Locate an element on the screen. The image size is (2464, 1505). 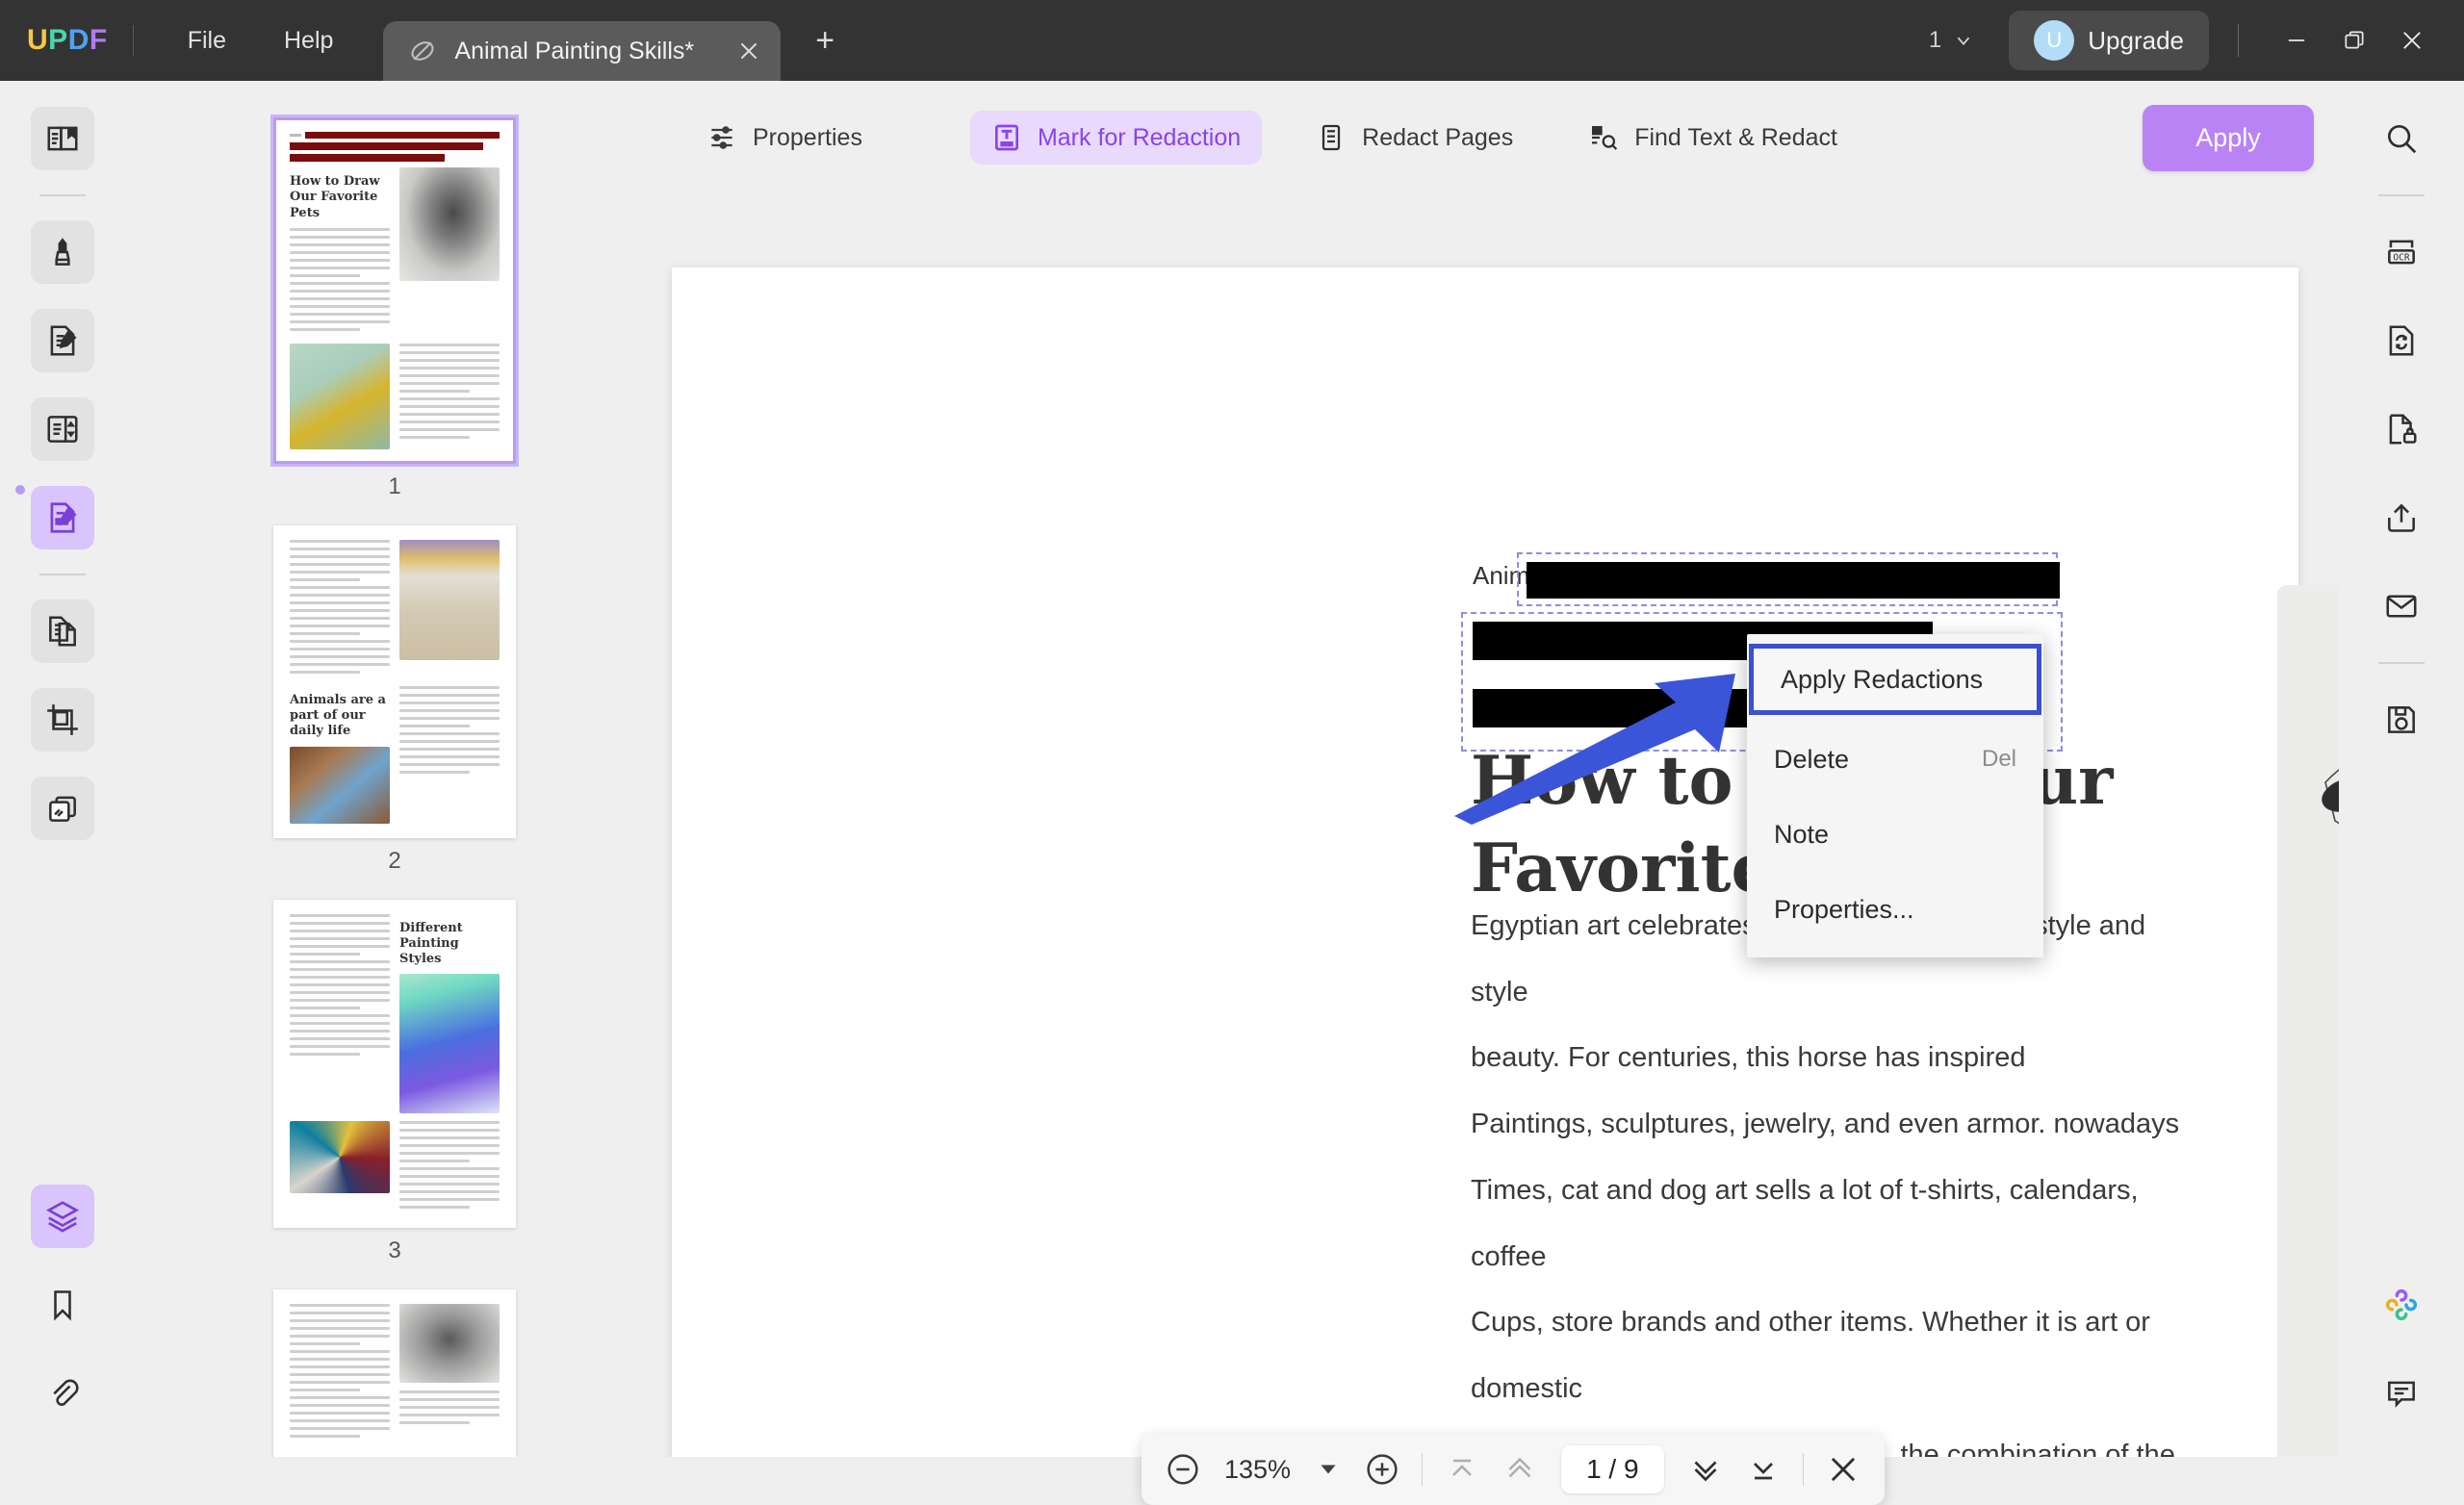
page-zoom-toolbar: 135% 1 / 9 is located at coordinates (1513, 1469).